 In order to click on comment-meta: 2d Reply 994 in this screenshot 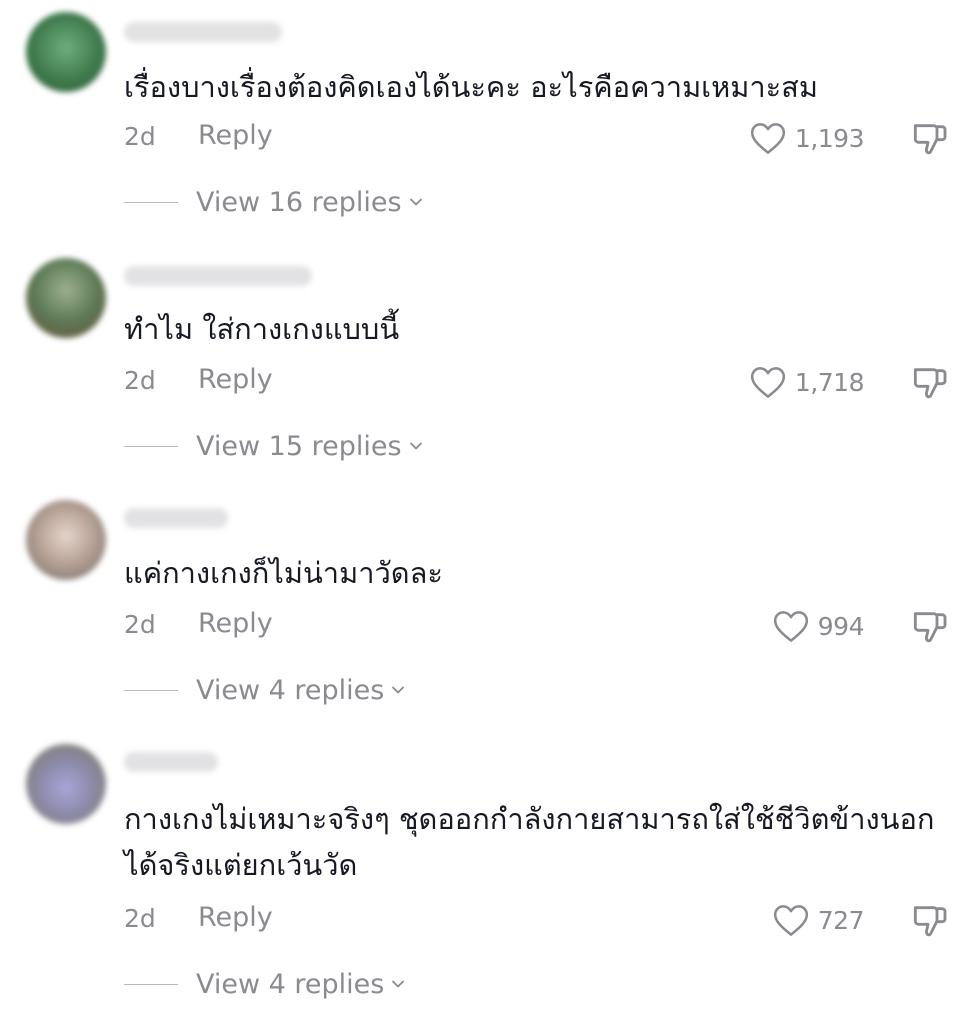, I will do `click(537, 626)`.